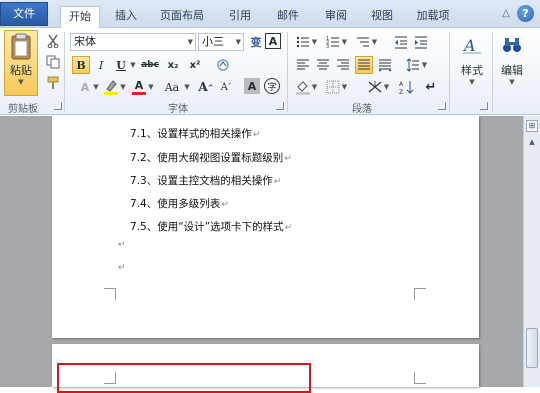  I want to click on increase-indent-icon, so click(421, 42).